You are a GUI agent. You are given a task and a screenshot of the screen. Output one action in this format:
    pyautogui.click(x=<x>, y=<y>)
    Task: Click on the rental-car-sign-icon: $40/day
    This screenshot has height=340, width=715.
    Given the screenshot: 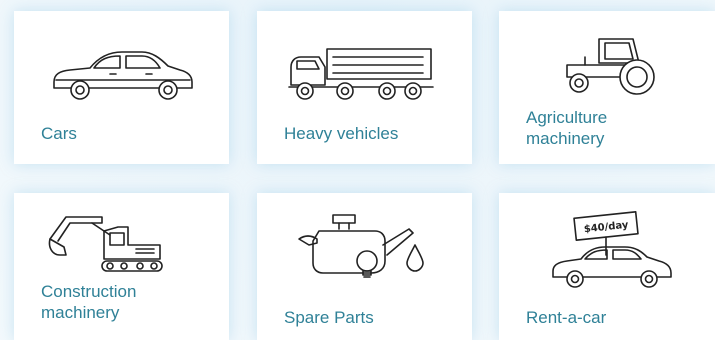 What is the action you would take?
    pyautogui.click(x=612, y=249)
    